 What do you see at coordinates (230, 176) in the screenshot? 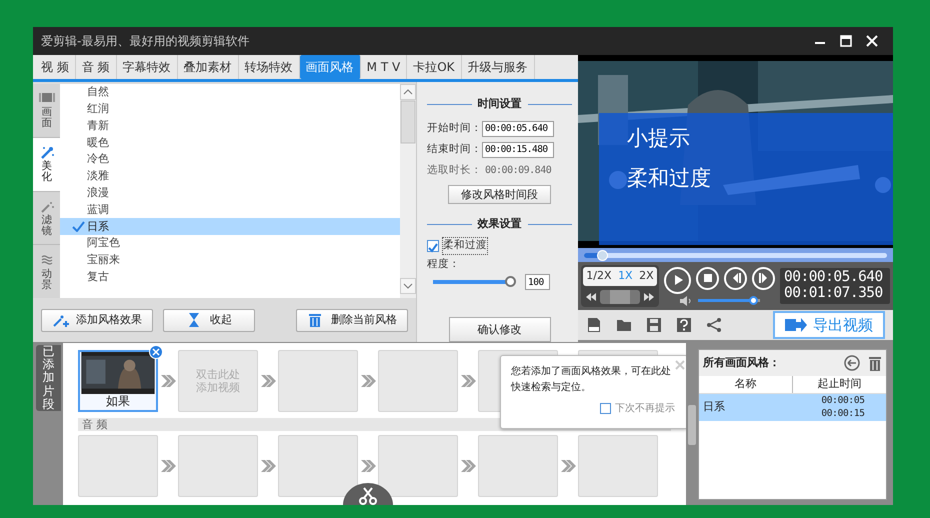
I see `style-list-item: 淡雅` at bounding box center [230, 176].